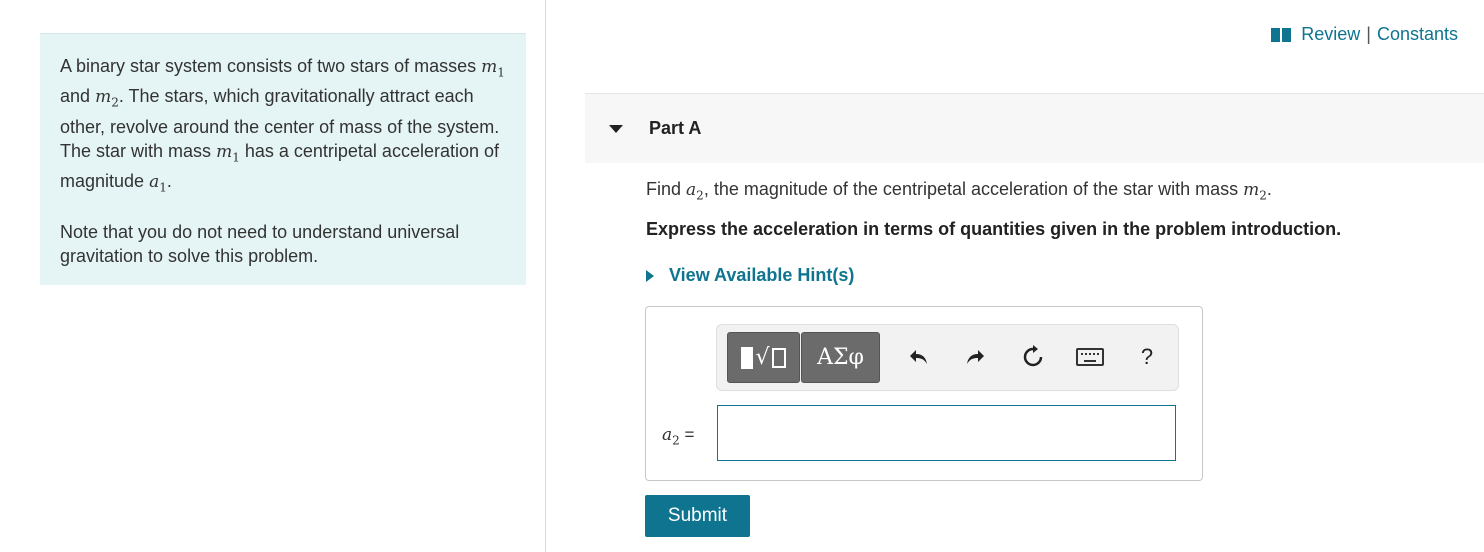 Image resolution: width=1484 pixels, height=552 pixels. What do you see at coordinates (1281, 34) in the screenshot?
I see `book-icon` at bounding box center [1281, 34].